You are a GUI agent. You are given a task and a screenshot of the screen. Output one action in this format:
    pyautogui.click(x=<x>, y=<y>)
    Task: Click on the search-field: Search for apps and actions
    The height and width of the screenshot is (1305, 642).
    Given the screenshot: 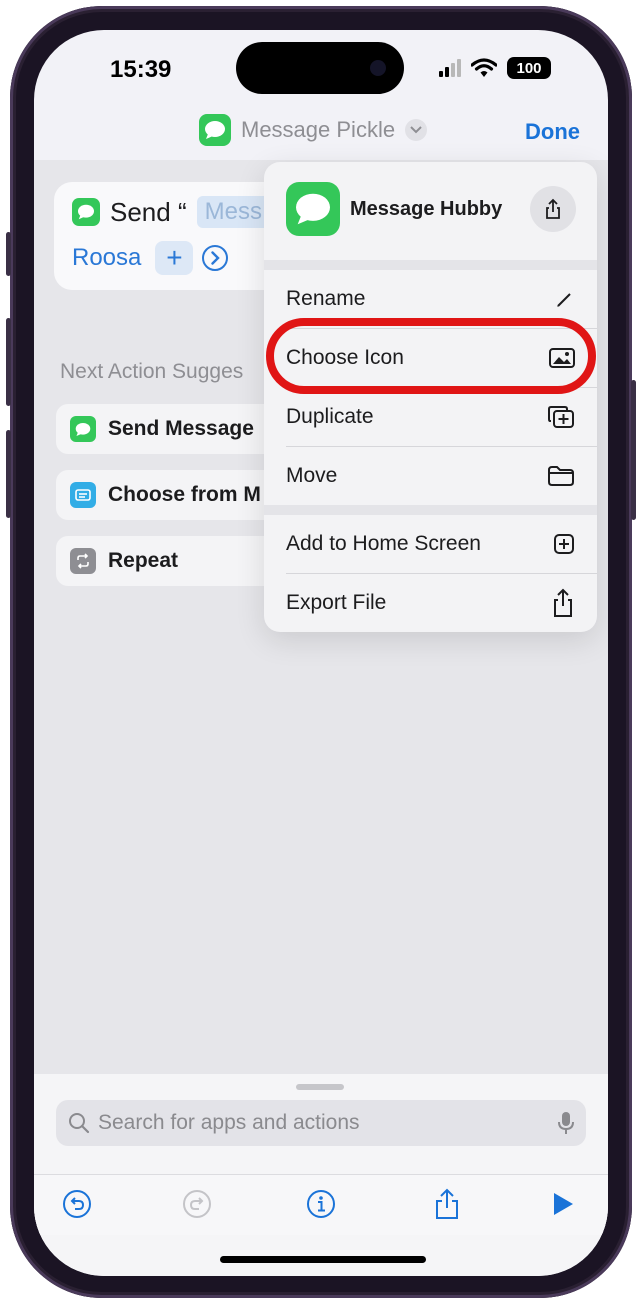 What is the action you would take?
    pyautogui.click(x=321, y=1123)
    